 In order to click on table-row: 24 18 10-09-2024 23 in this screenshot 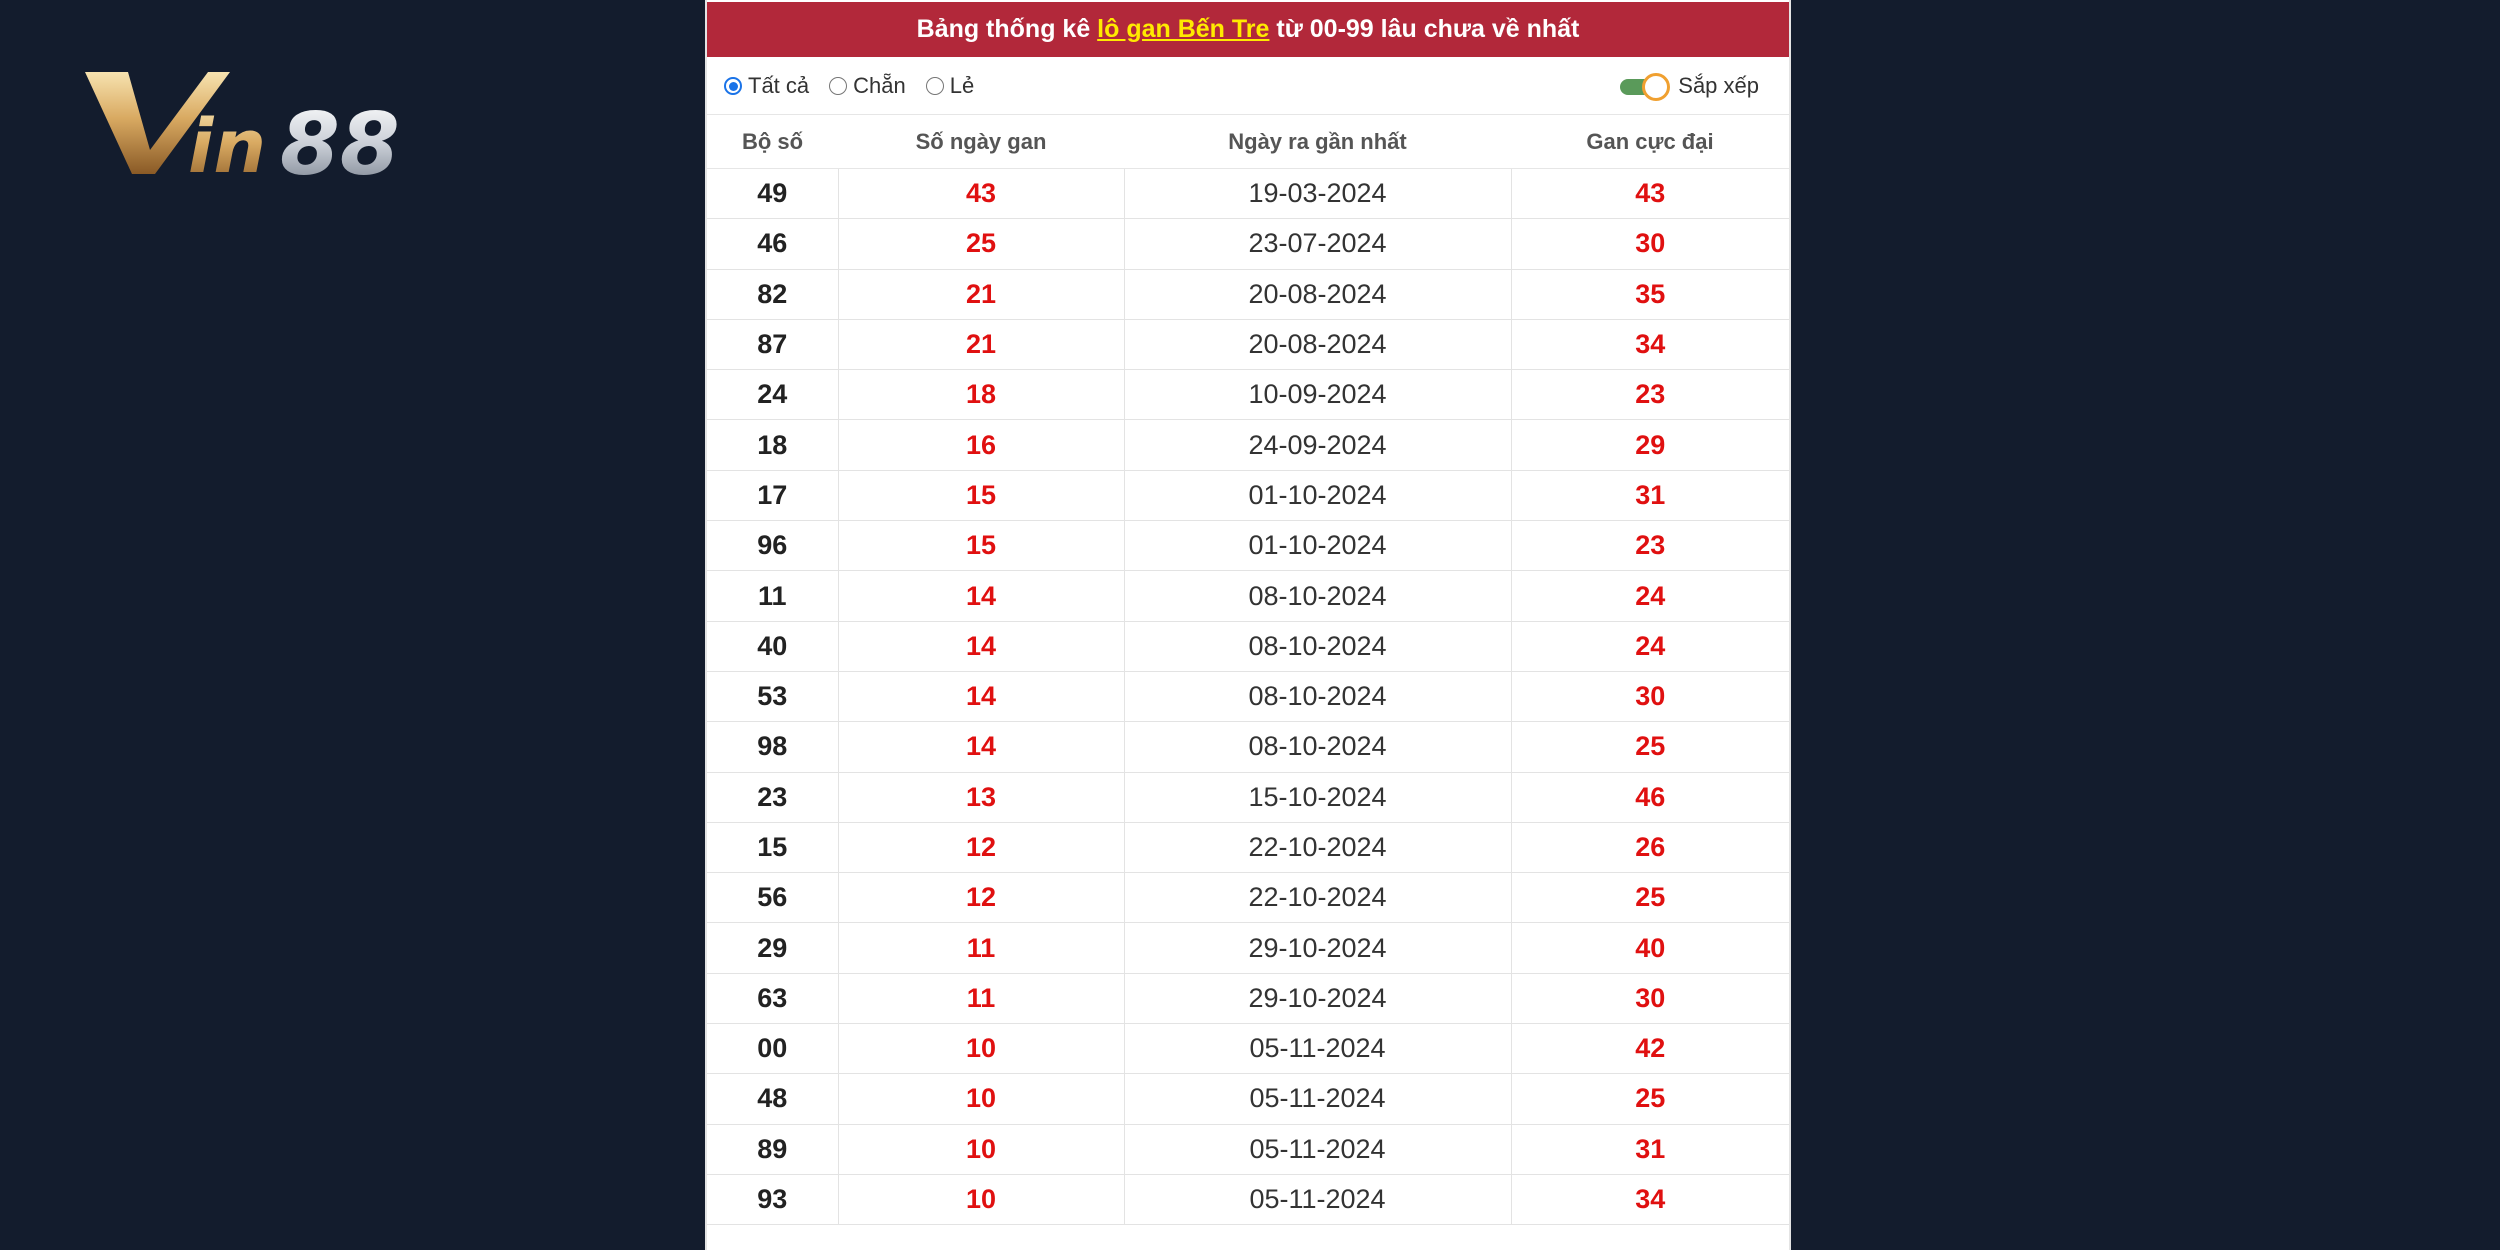, I will do `click(1248, 395)`.